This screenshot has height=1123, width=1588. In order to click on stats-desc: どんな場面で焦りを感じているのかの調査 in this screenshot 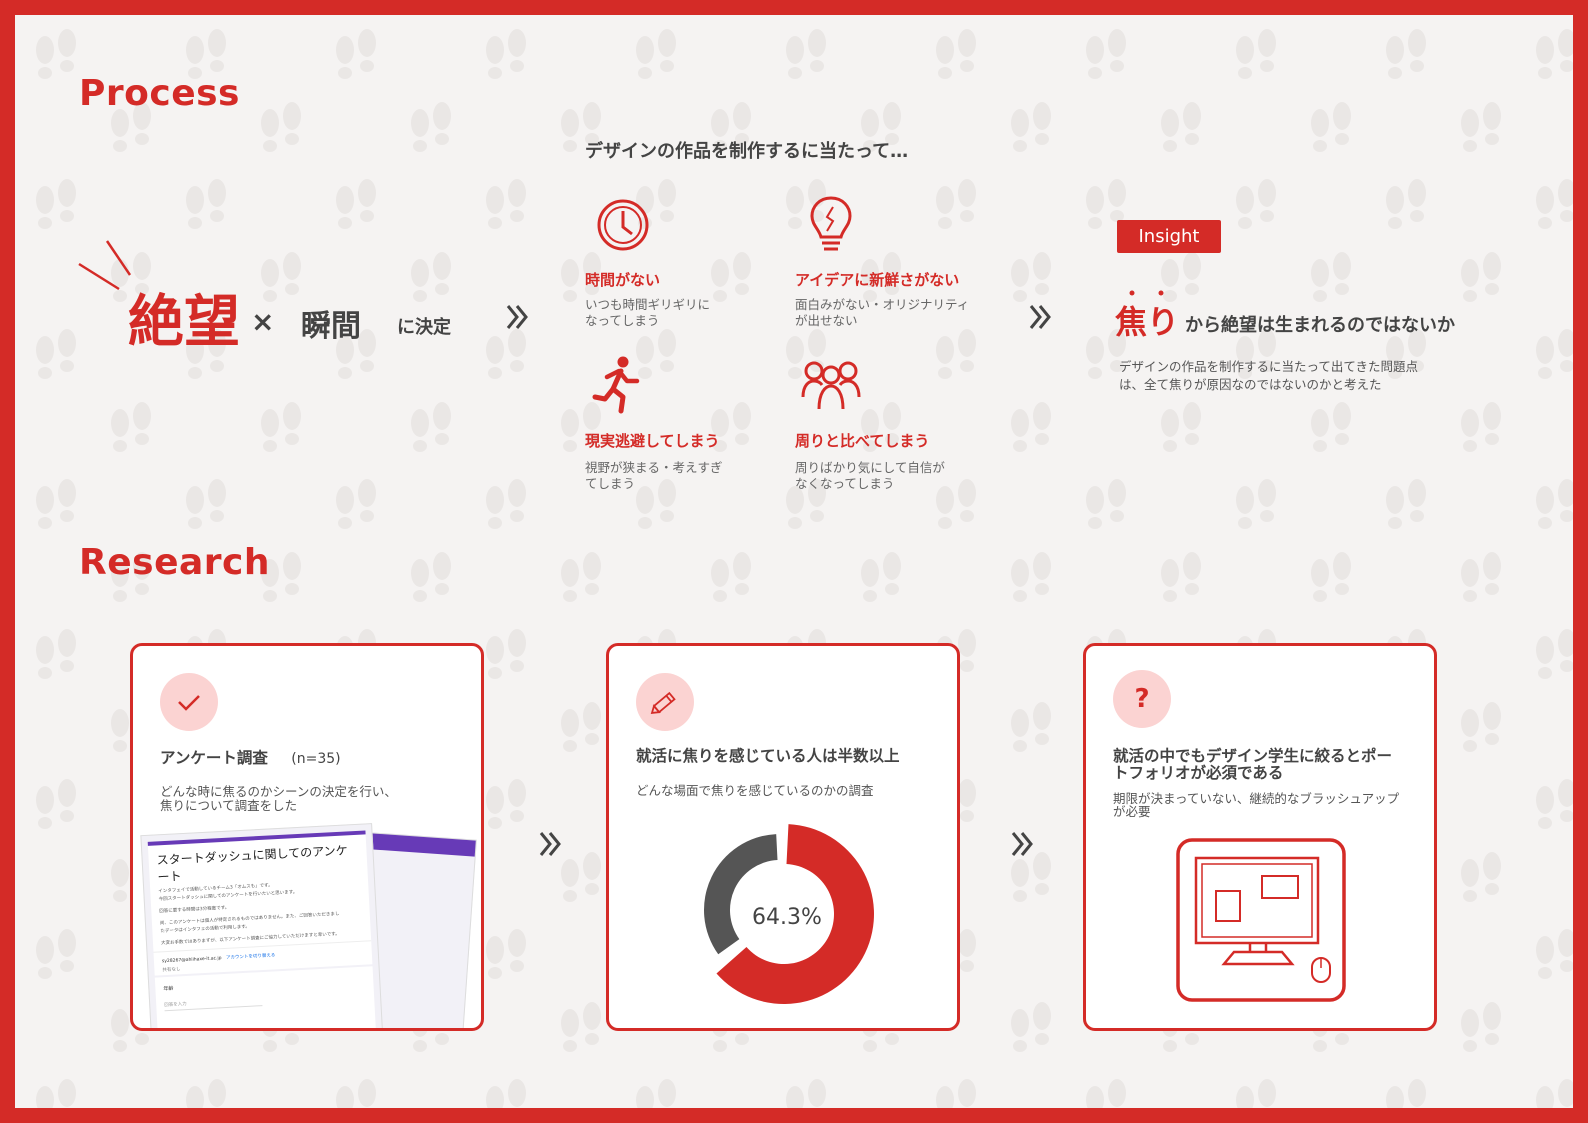, I will do `click(755, 790)`.